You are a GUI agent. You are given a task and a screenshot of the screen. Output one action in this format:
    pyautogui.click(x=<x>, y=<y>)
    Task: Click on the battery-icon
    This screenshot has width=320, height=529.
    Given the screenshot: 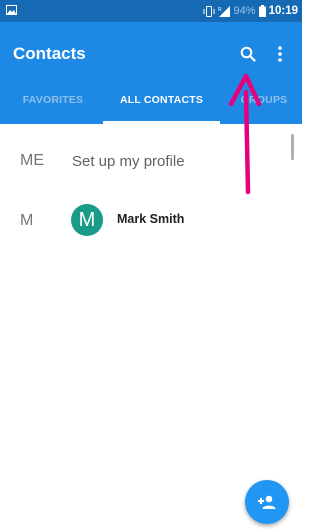 What is the action you would take?
    pyautogui.click(x=262, y=11)
    